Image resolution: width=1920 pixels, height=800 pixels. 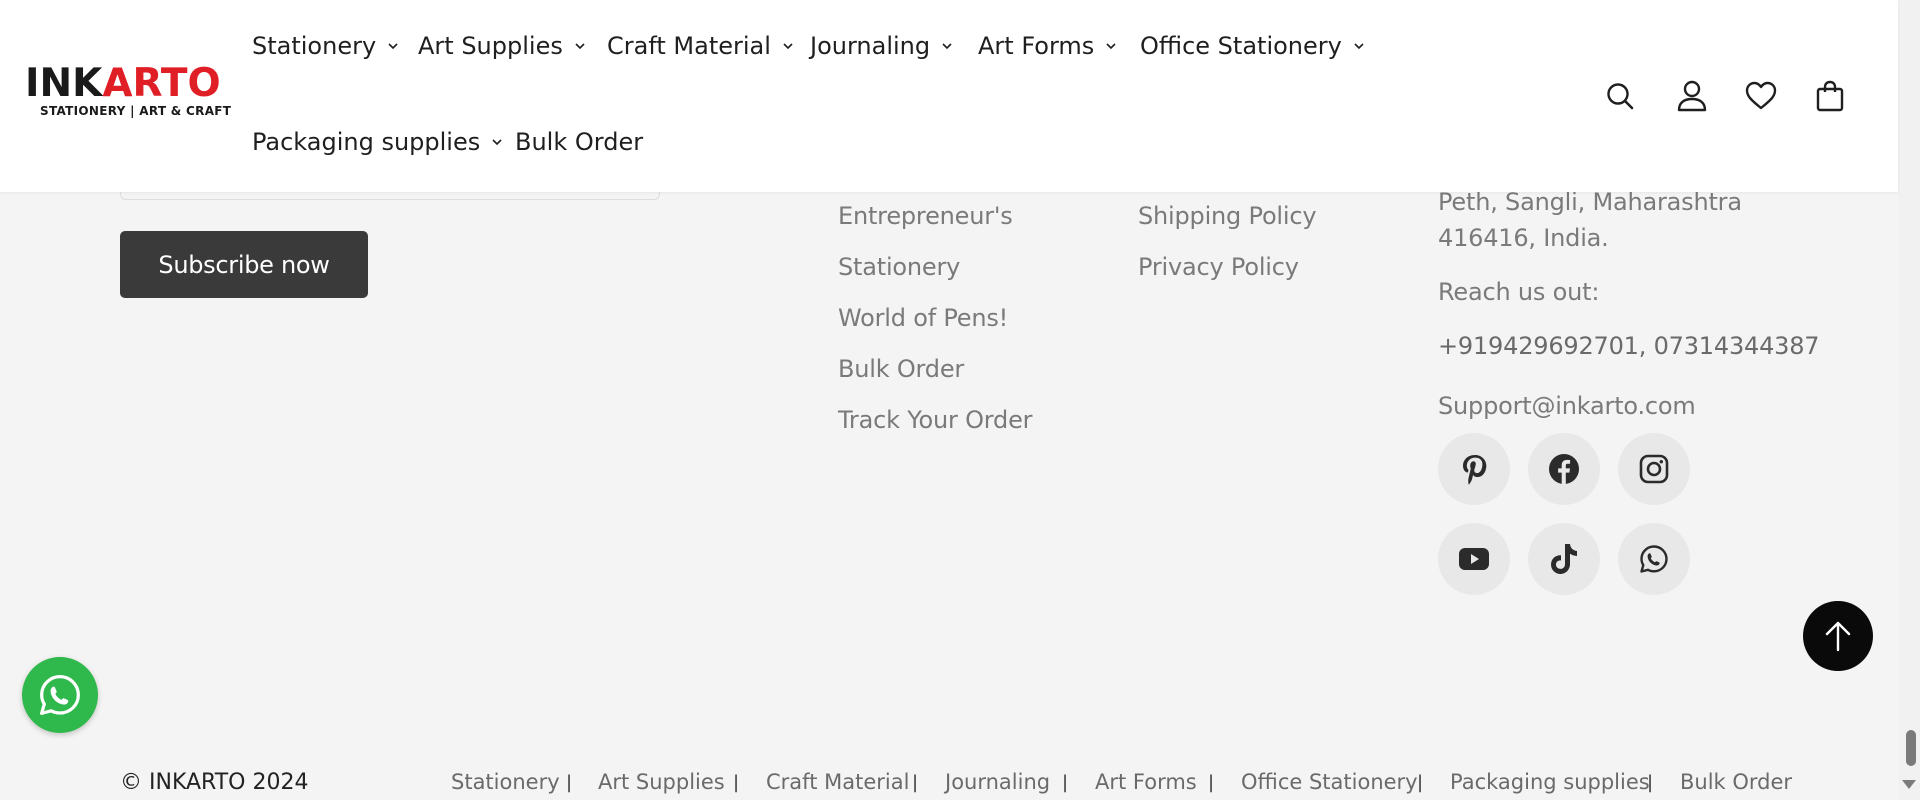 I want to click on youtube-icon, so click(x=1474, y=559).